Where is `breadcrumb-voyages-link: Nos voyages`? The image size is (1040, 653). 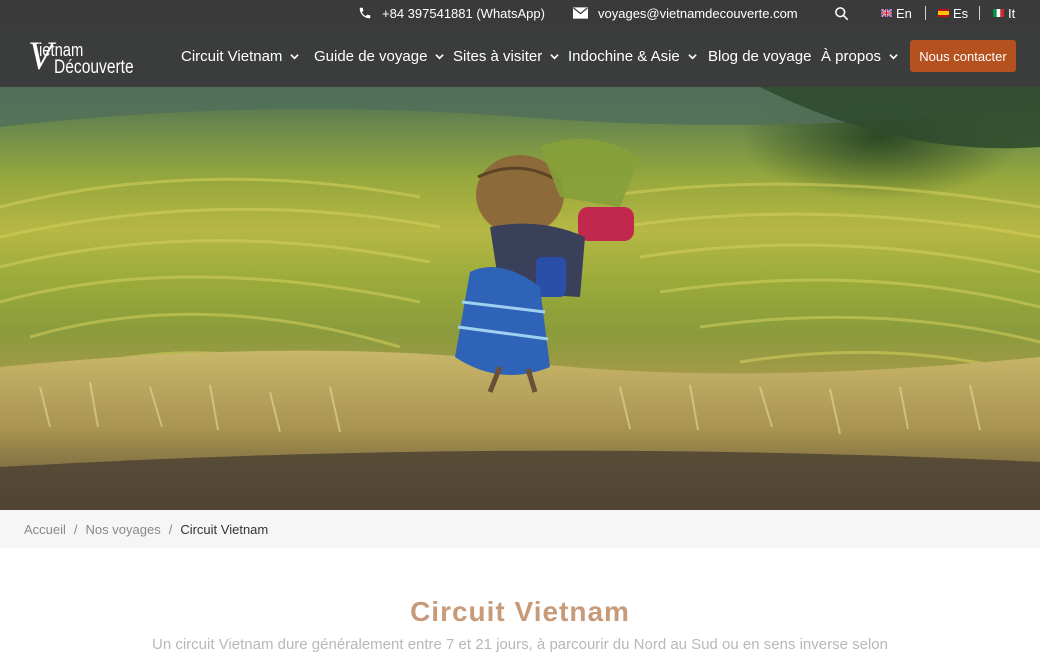 breadcrumb-voyages-link: Nos voyages is located at coordinates (123, 529).